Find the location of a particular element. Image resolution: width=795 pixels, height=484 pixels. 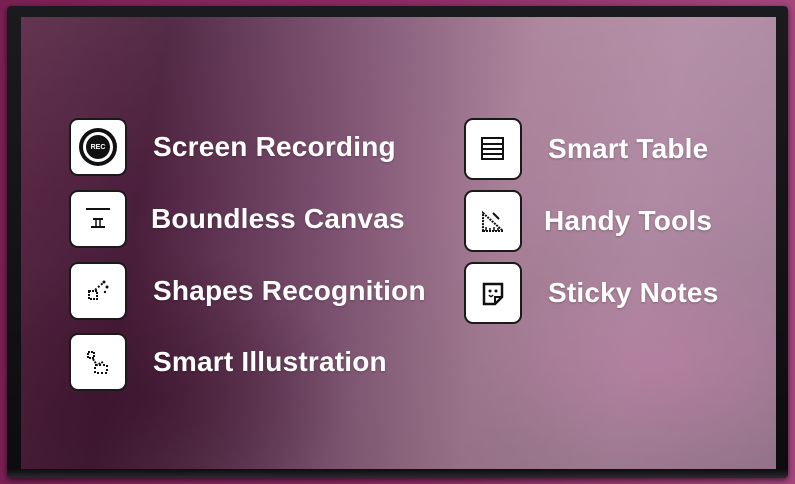

feature-label: Smart Illustration is located at coordinates (270, 361).